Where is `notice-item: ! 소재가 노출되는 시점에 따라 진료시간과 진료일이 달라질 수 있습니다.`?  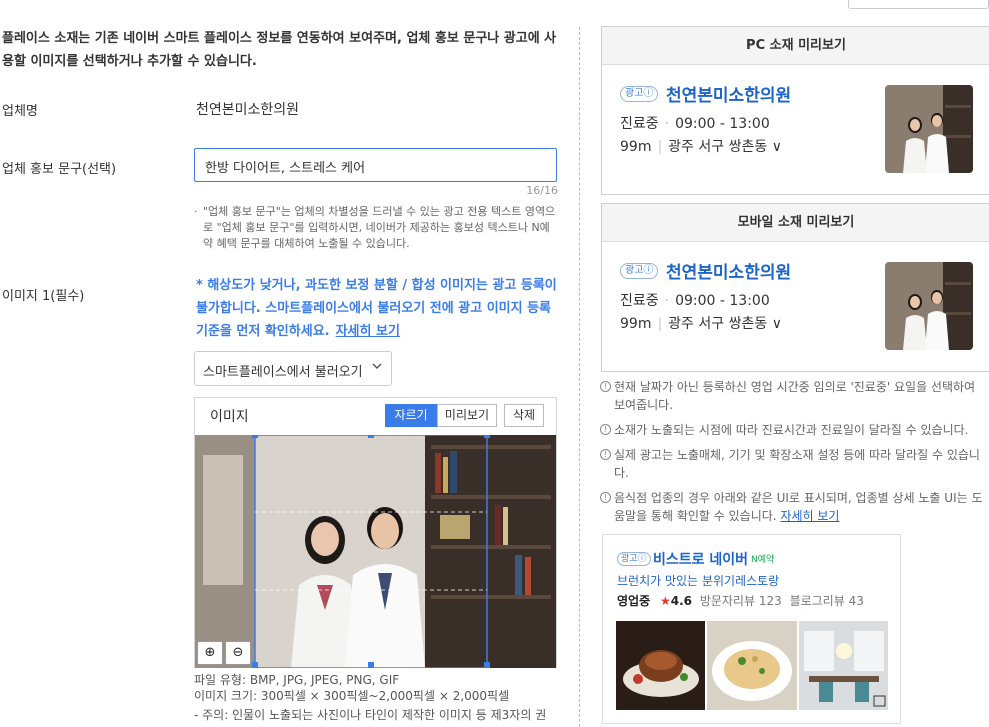
notice-item: ! 소재가 노출되는 시점에 따라 진료시간과 진료일이 달라질 수 있습니다. is located at coordinates (794, 430).